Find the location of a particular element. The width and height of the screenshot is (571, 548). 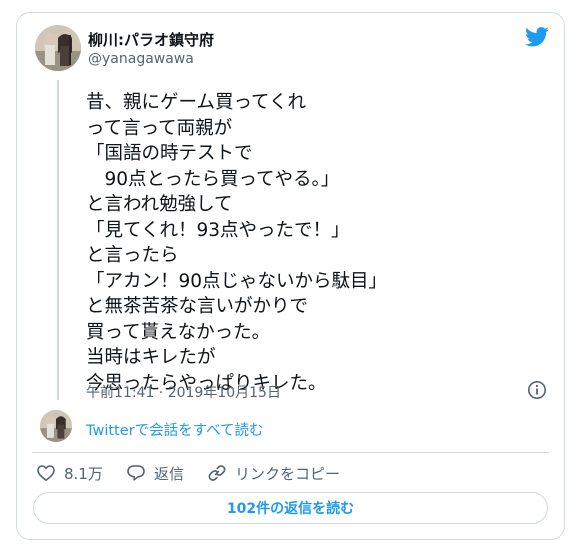

copy-link-button: リンクをコピー is located at coordinates (273, 473).